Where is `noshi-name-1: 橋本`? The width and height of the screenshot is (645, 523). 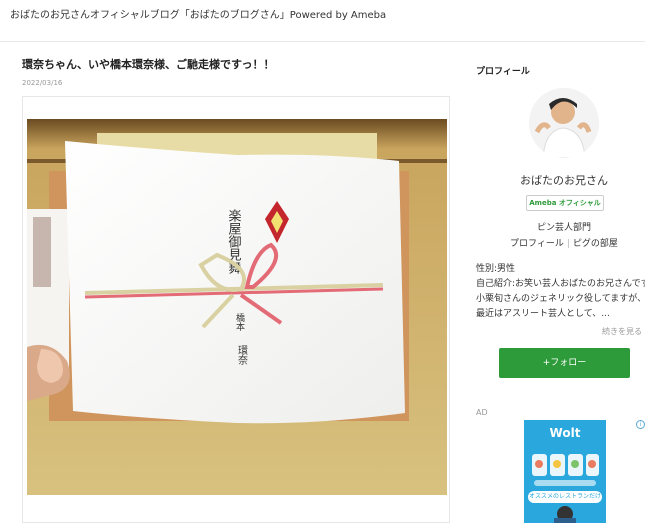 noshi-name-1: 橋本 is located at coordinates (239, 322).